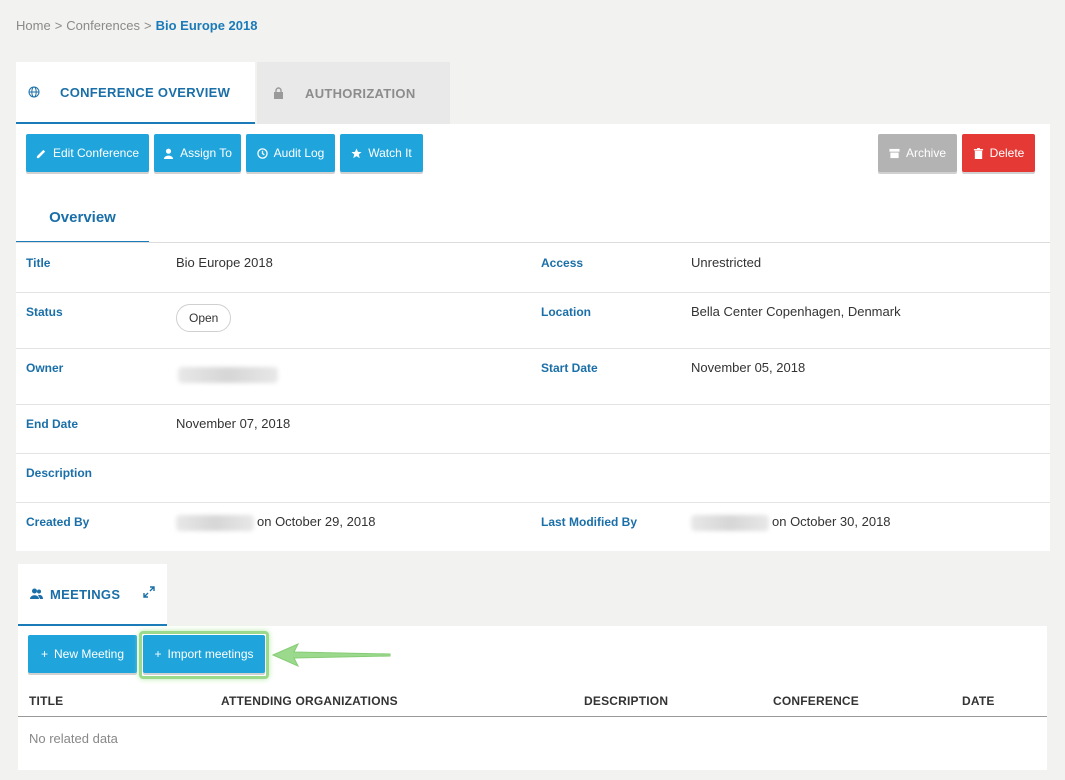 The width and height of the screenshot is (1065, 780). I want to click on breadcrumb: Home > Conferences > Bio Europe 2018, so click(136, 25).